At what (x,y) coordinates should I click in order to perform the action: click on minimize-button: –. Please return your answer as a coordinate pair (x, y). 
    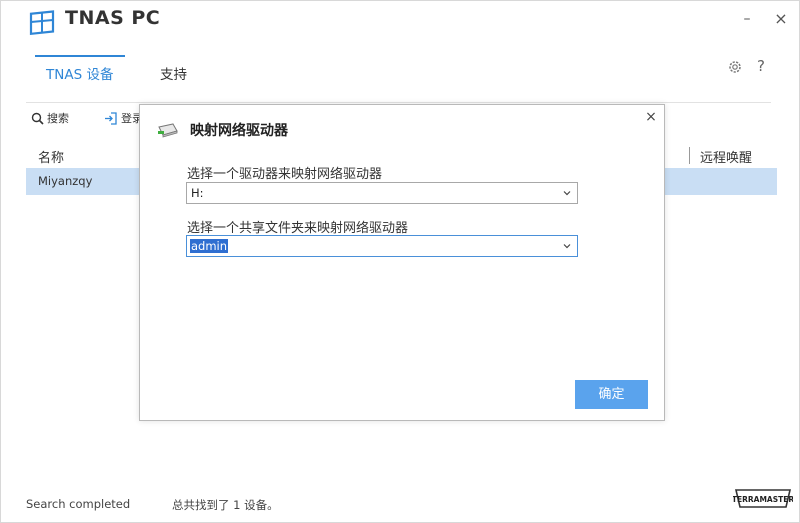
    Looking at the image, I should click on (747, 19).